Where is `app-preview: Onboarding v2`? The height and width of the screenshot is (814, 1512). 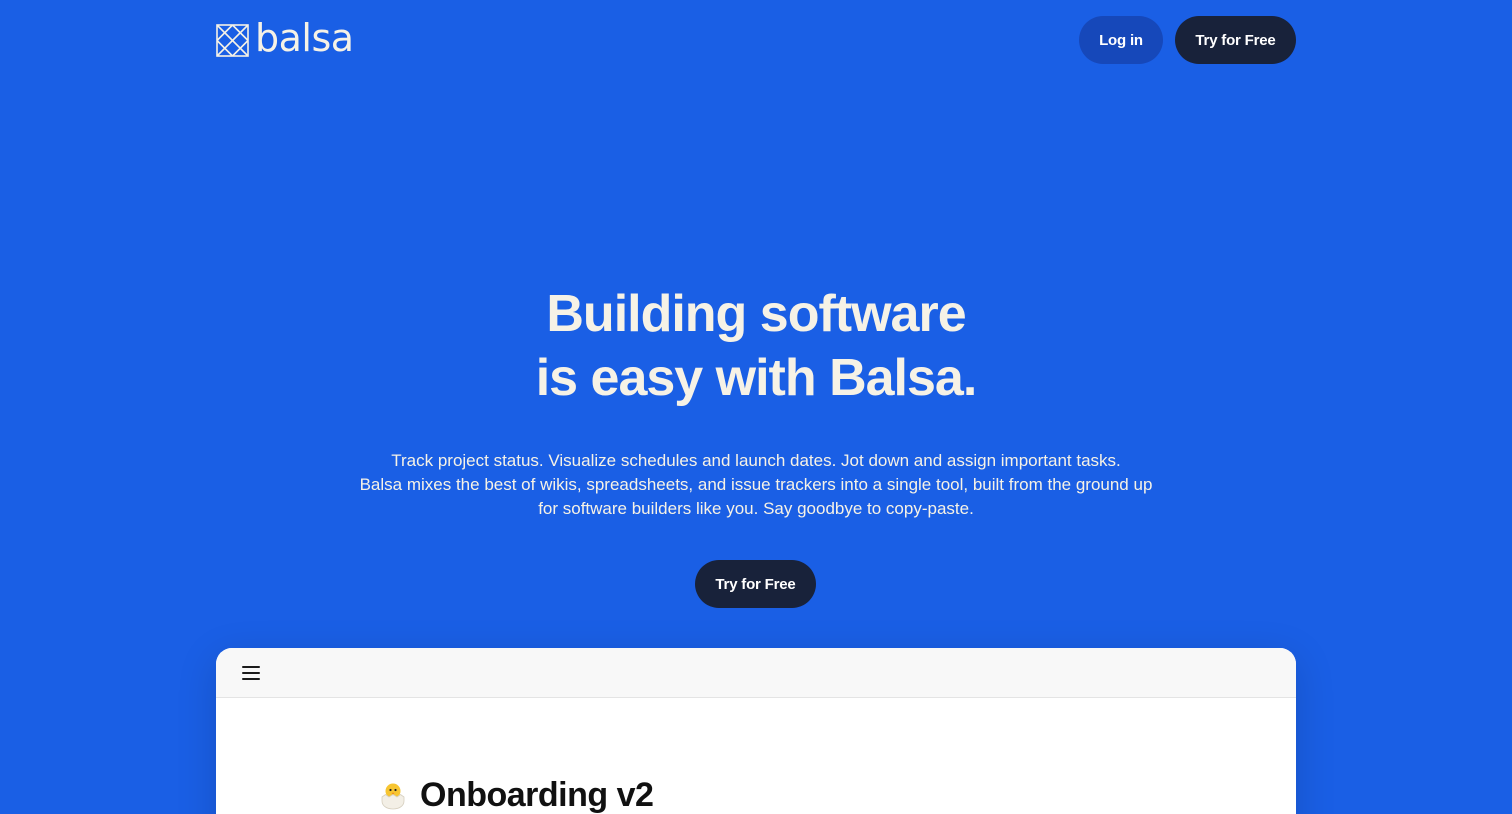
app-preview: Onboarding v2 is located at coordinates (756, 731).